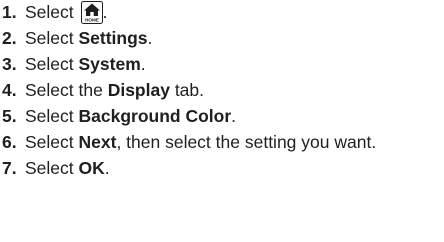 This screenshot has height=242, width=444. What do you see at coordinates (138, 90) in the screenshot?
I see `tab-display: Display` at bounding box center [138, 90].